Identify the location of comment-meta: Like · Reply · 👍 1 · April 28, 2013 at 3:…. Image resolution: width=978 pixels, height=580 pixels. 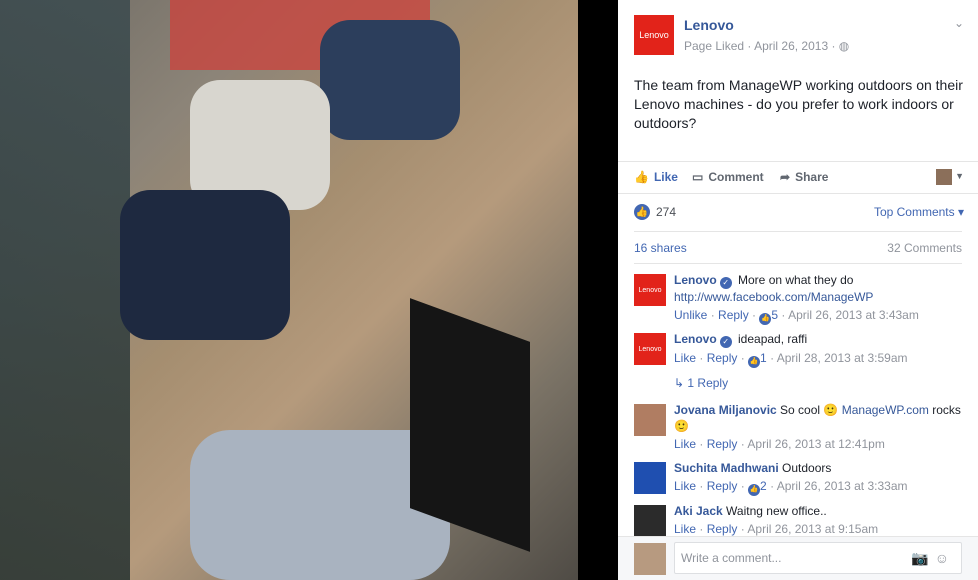
(819, 359).